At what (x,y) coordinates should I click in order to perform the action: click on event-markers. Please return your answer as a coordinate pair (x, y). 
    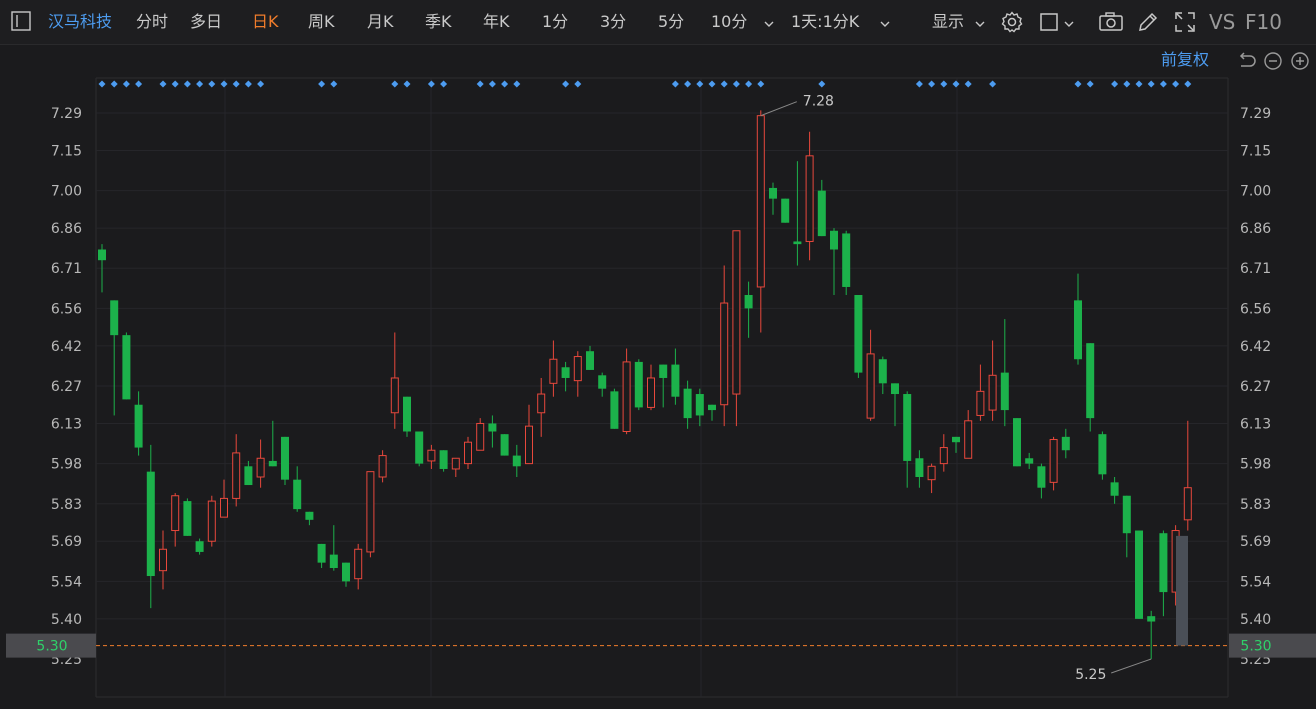
    Looking at the image, I should click on (645, 84).